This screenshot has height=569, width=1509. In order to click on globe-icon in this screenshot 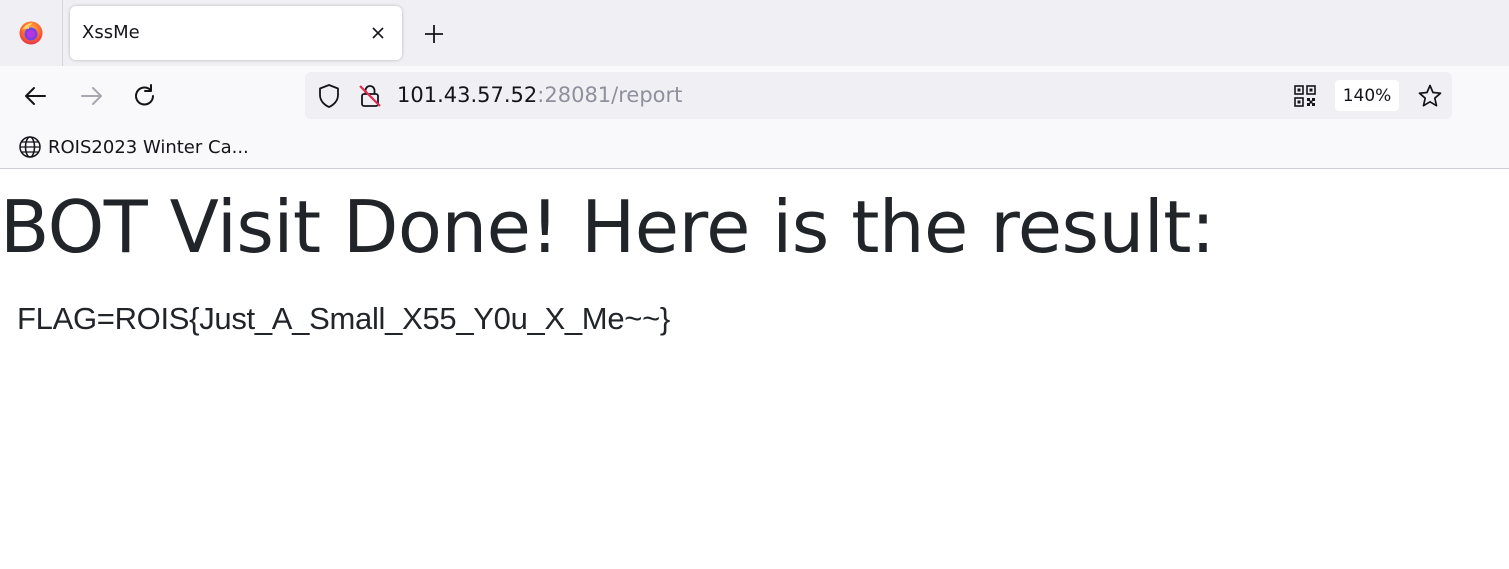, I will do `click(30, 147)`.